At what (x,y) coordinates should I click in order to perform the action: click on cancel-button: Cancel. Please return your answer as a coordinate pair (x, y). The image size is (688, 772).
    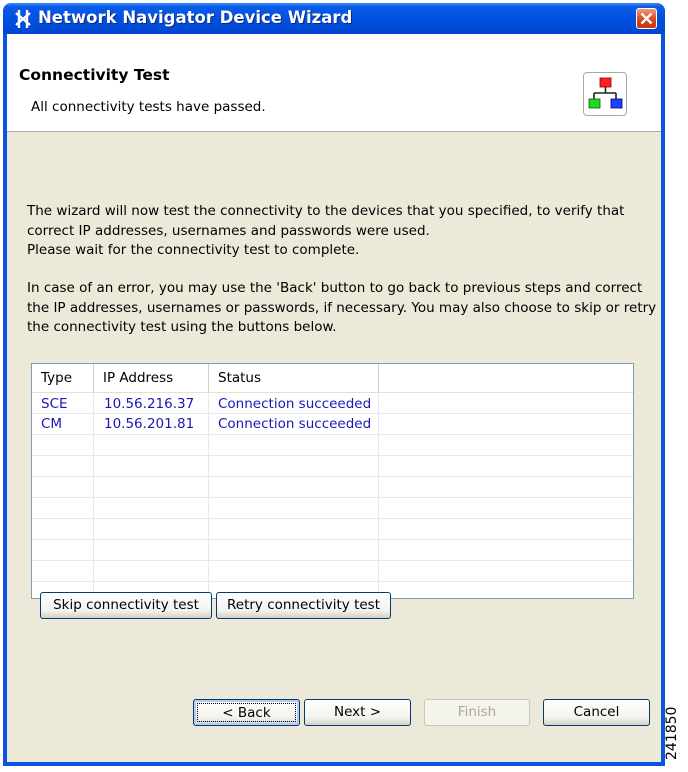
    Looking at the image, I should click on (596, 712).